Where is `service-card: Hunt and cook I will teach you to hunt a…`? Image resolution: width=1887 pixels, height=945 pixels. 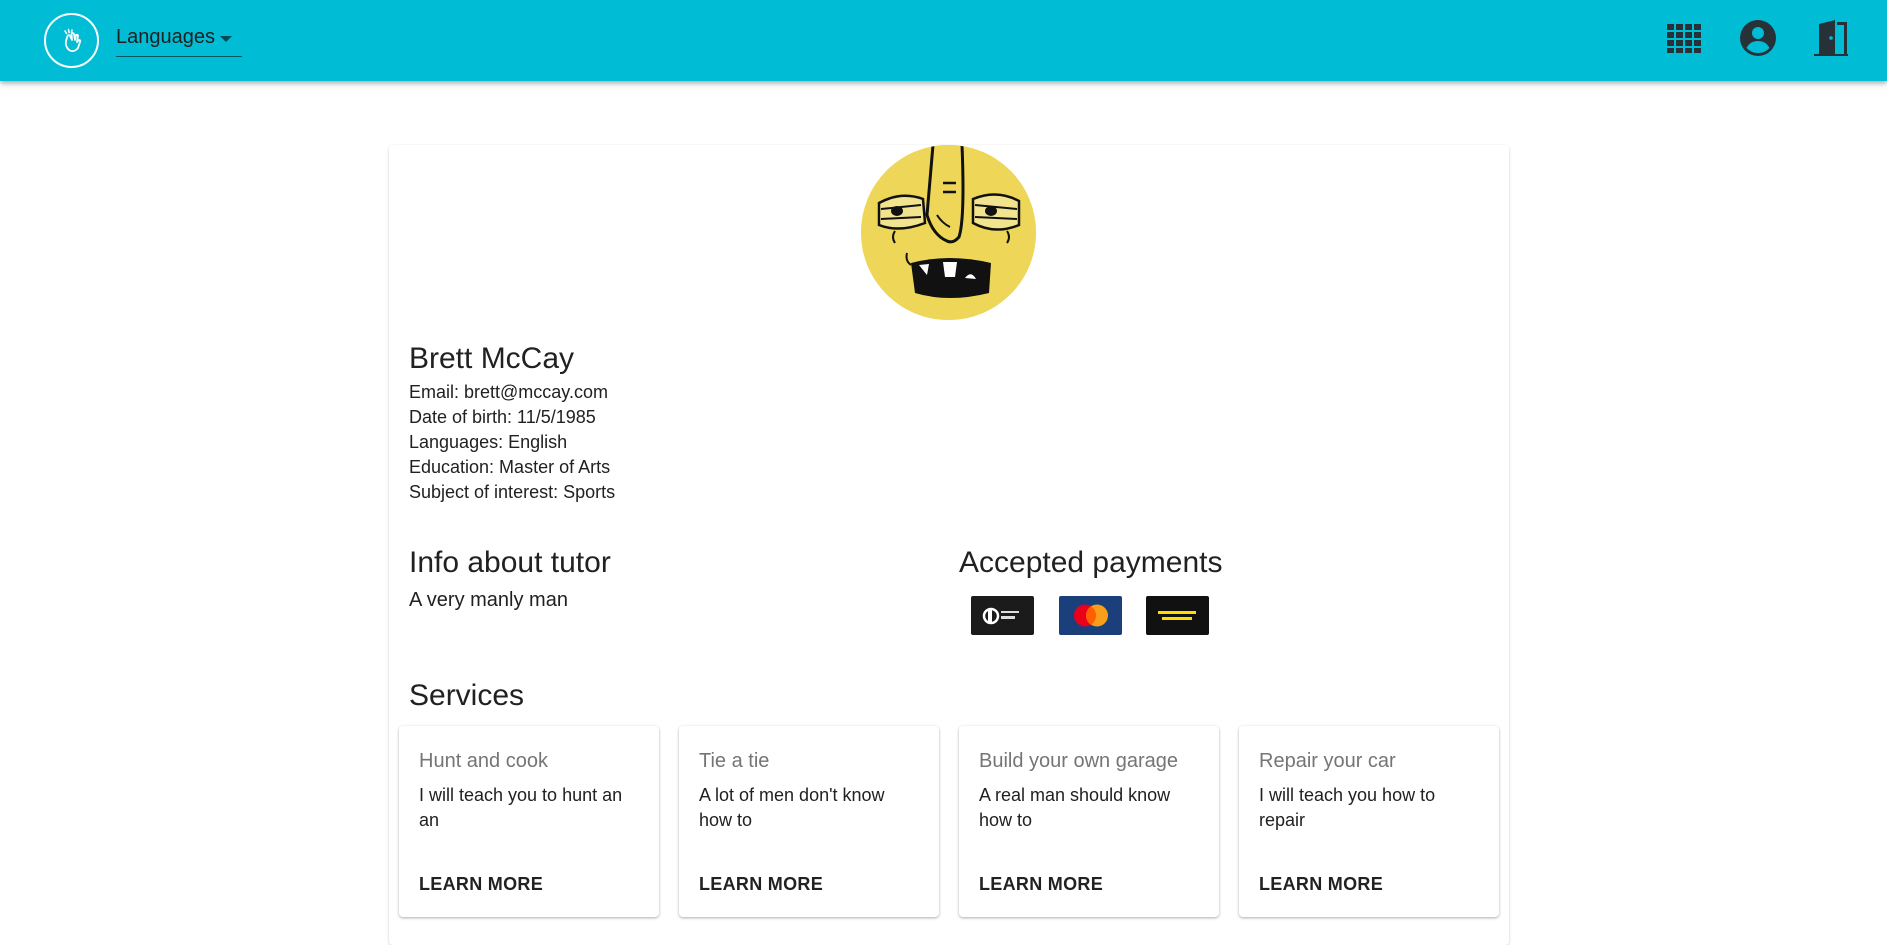
service-card: Hunt and cook I will teach you to hunt a… is located at coordinates (529, 821).